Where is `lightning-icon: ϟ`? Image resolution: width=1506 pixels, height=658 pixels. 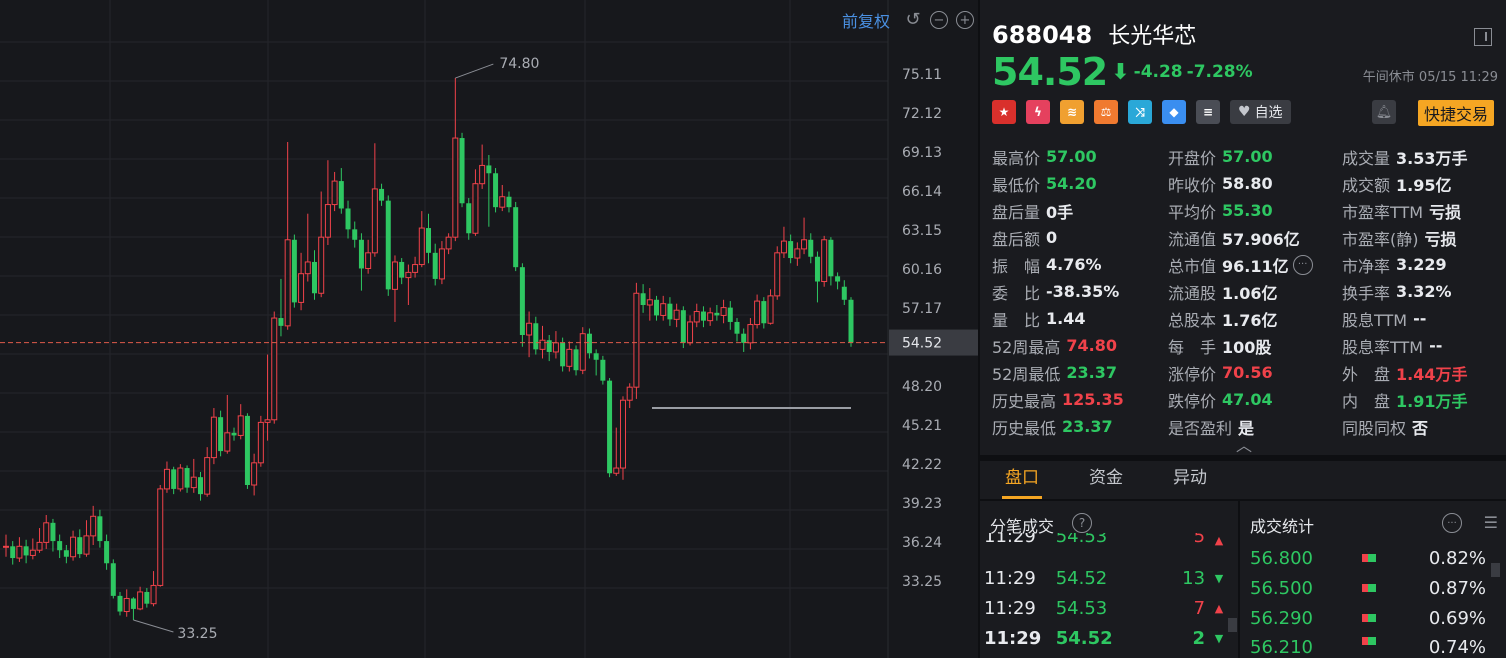 lightning-icon: ϟ is located at coordinates (1038, 112).